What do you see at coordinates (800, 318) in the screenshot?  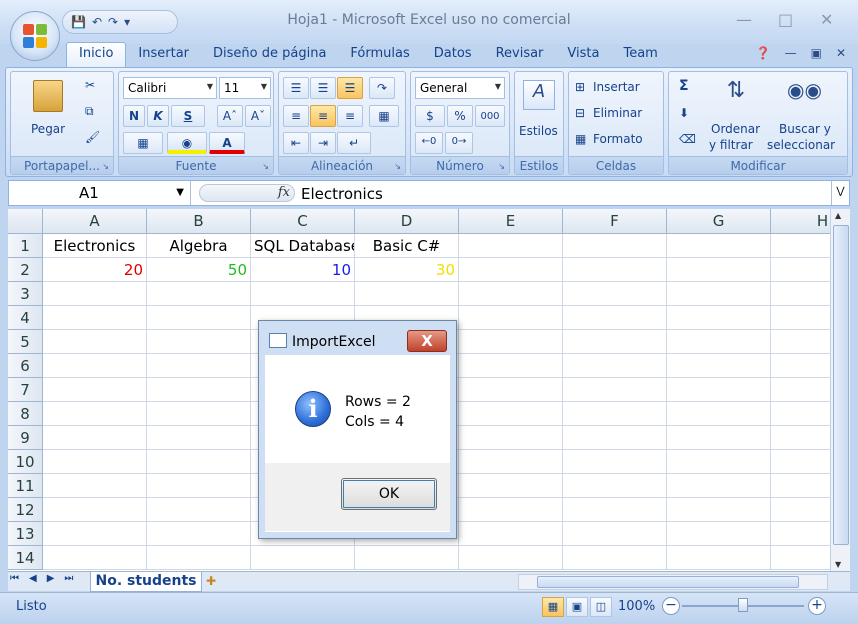 I see `cell-h4` at bounding box center [800, 318].